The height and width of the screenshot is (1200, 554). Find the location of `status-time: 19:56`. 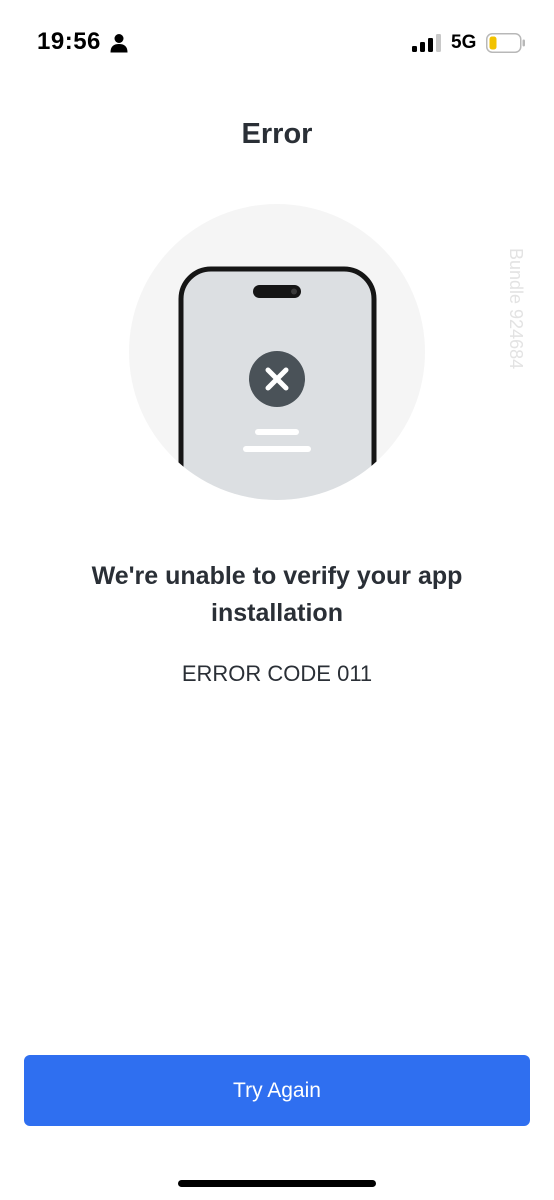

status-time: 19:56 is located at coordinates (69, 41).